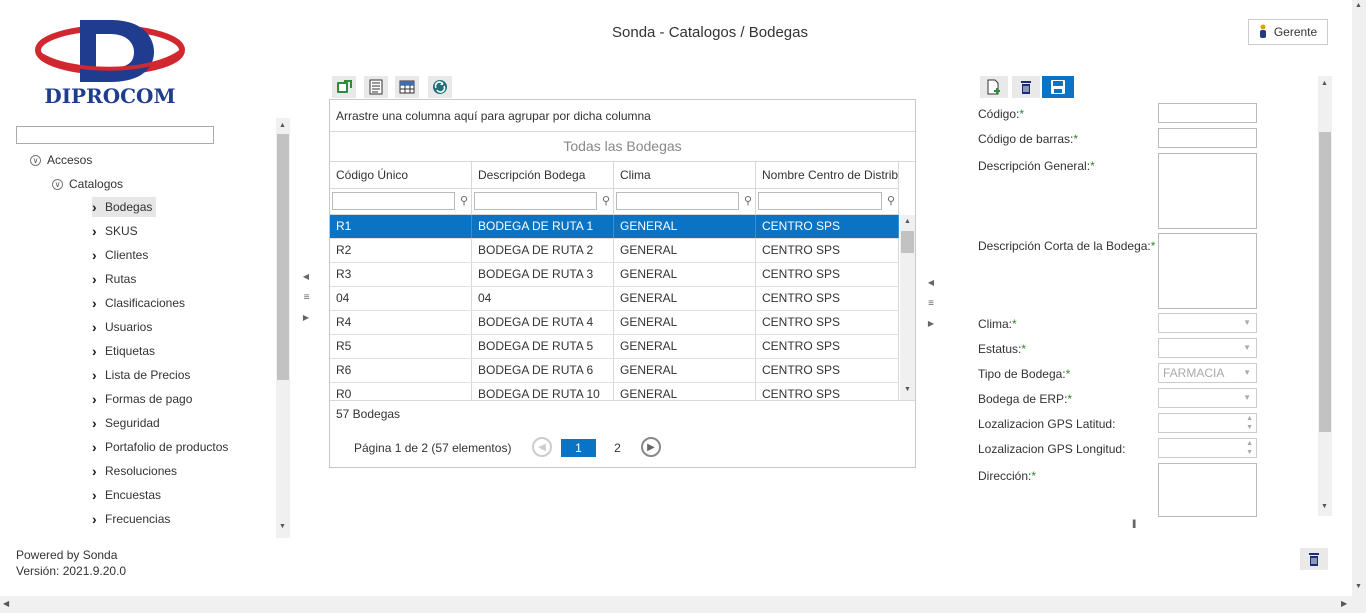 This screenshot has width=1366, height=613. I want to click on table-row: R0 BODEGA DE RUTA 10 GENERAL CENTRO SPS, so click(614, 391).